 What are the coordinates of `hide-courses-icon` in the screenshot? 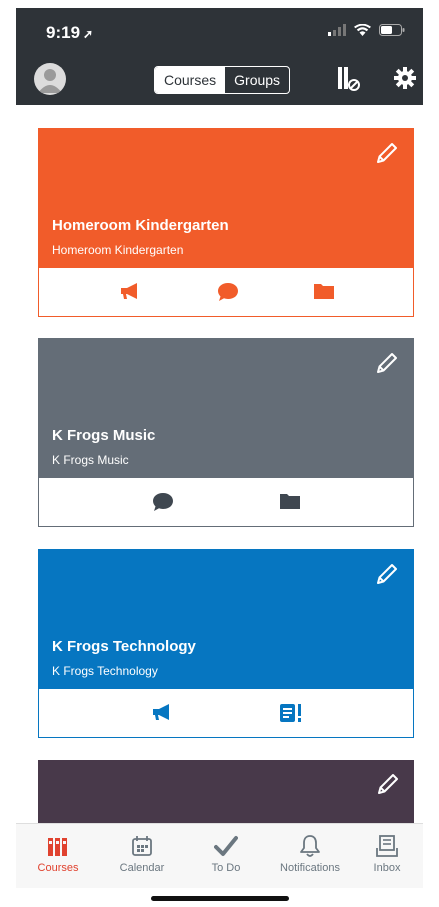 It's located at (349, 79).